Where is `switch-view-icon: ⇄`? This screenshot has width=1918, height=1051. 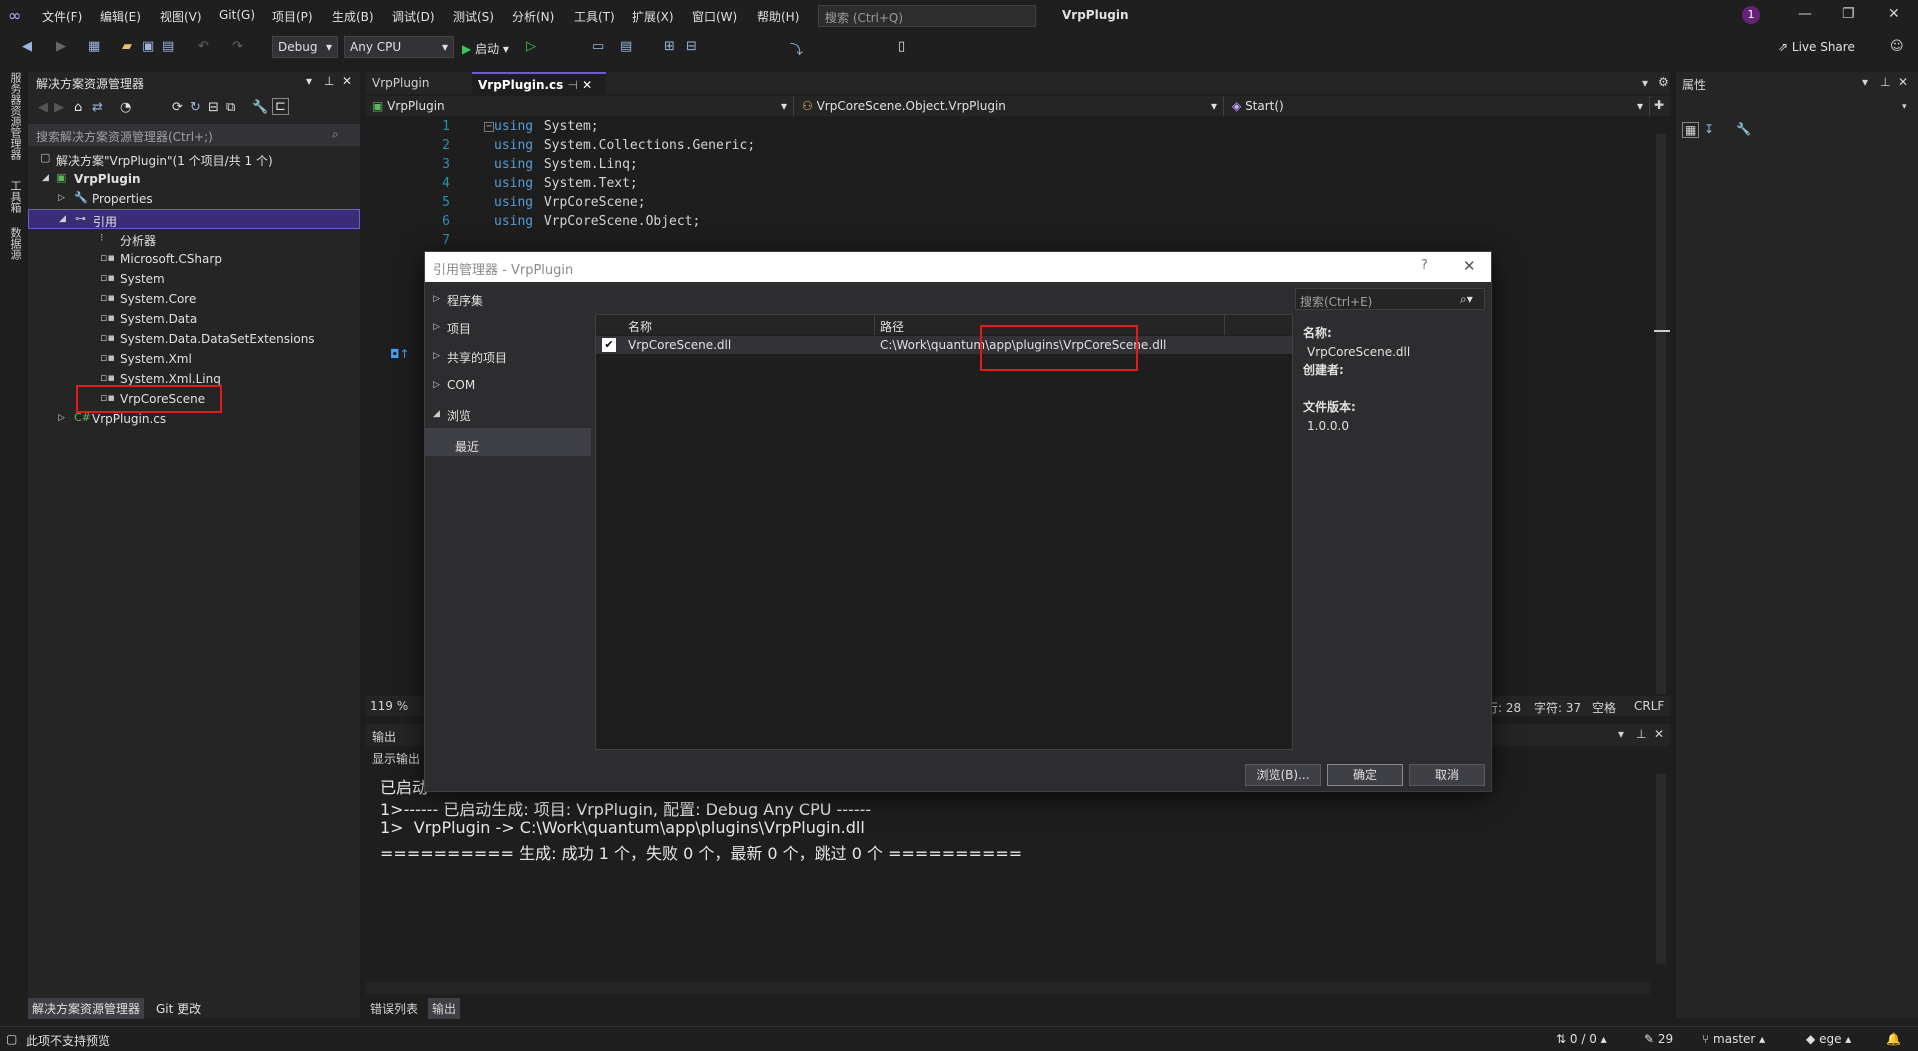
switch-view-icon: ⇄ is located at coordinates (97, 107).